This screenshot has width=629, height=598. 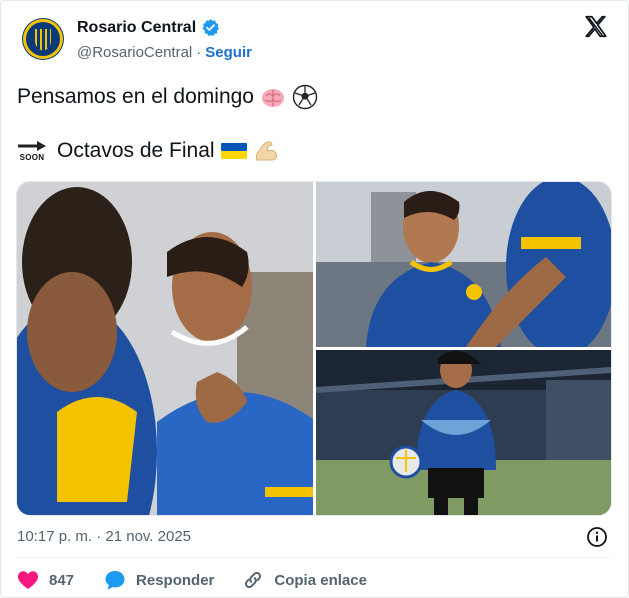 I want to click on photo-player-in-jersey, so click(x=463, y=264).